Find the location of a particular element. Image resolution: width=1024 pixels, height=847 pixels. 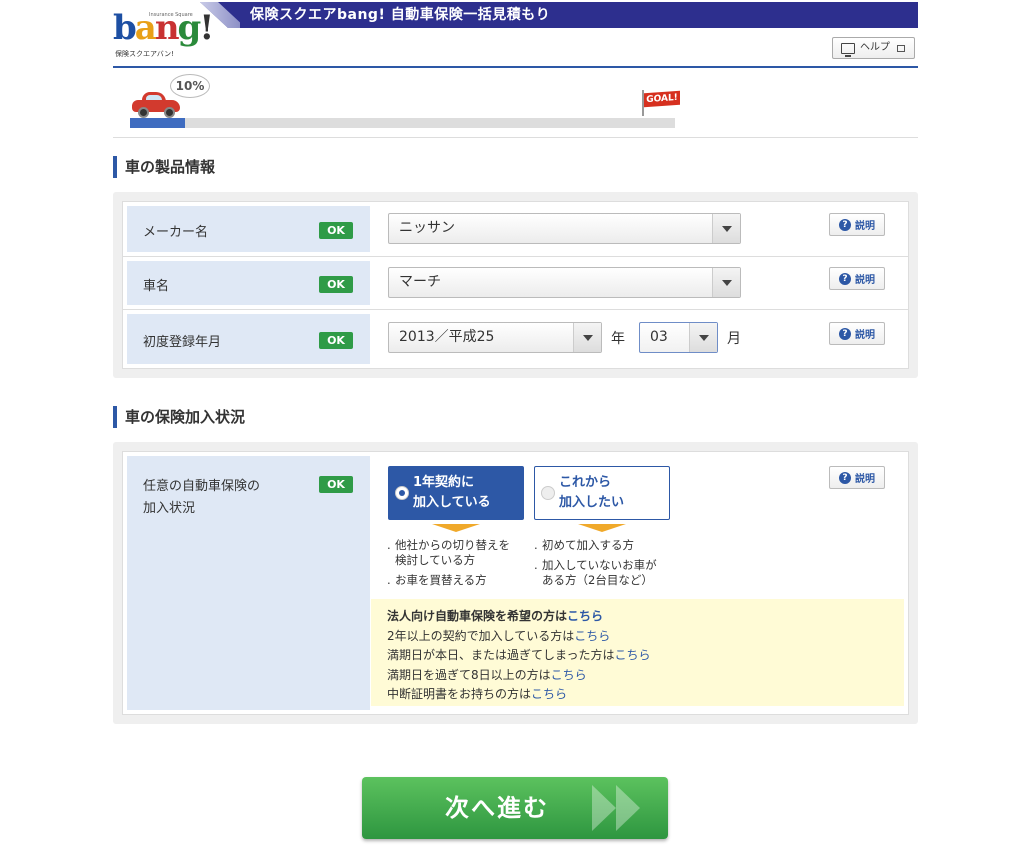

maker-select: ニッサン is located at coordinates (564, 228).